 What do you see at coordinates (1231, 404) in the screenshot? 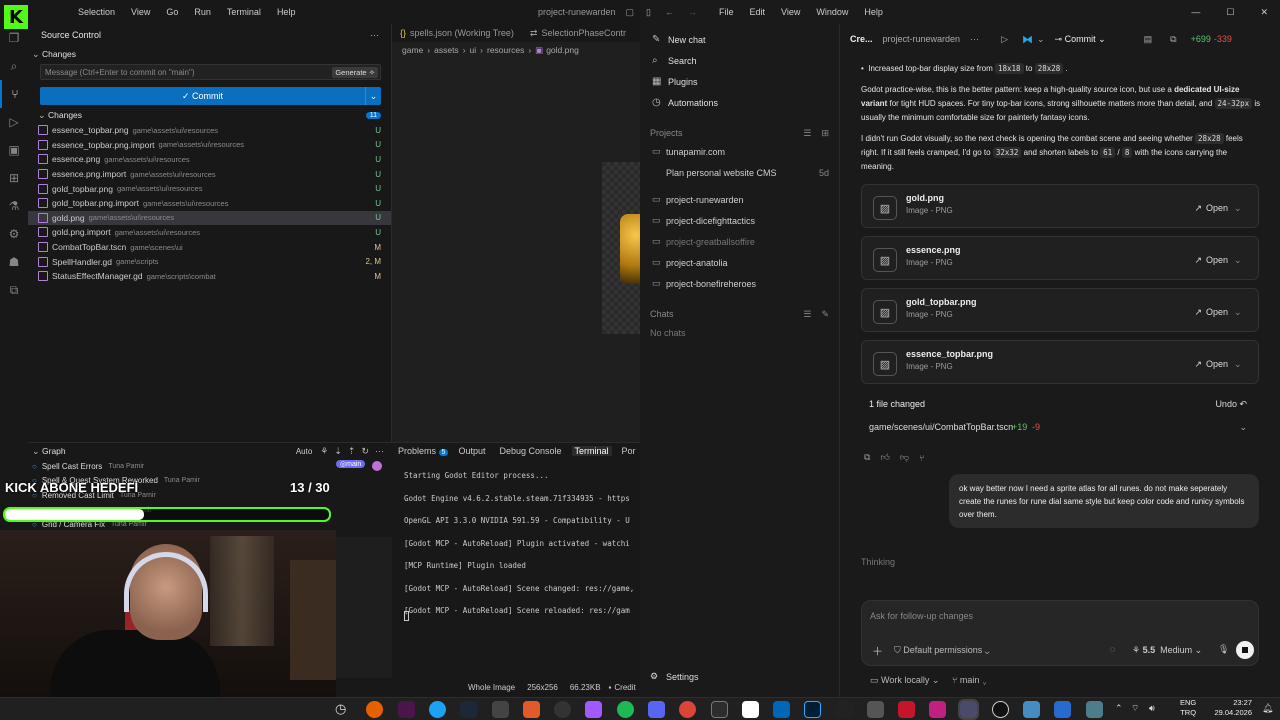
I see `undo-button: Undo ↶` at bounding box center [1231, 404].